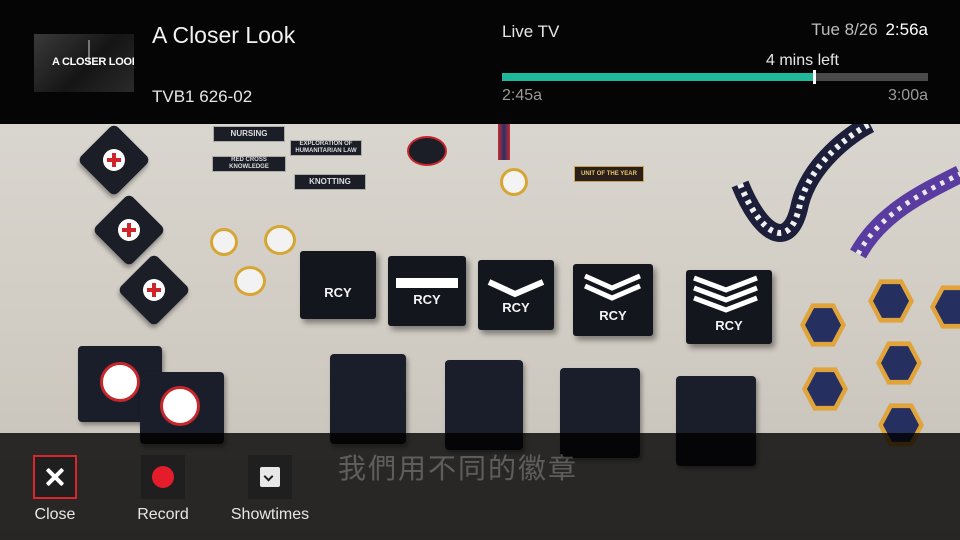 The height and width of the screenshot is (540, 960). What do you see at coordinates (163, 514) in the screenshot?
I see `record-label: Record` at bounding box center [163, 514].